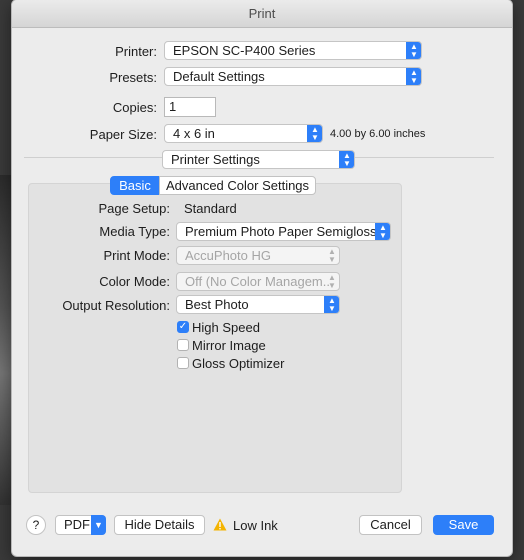 The image size is (524, 560). What do you see at coordinates (217, 304) in the screenshot?
I see `output-resolution-value: Best Photo` at bounding box center [217, 304].